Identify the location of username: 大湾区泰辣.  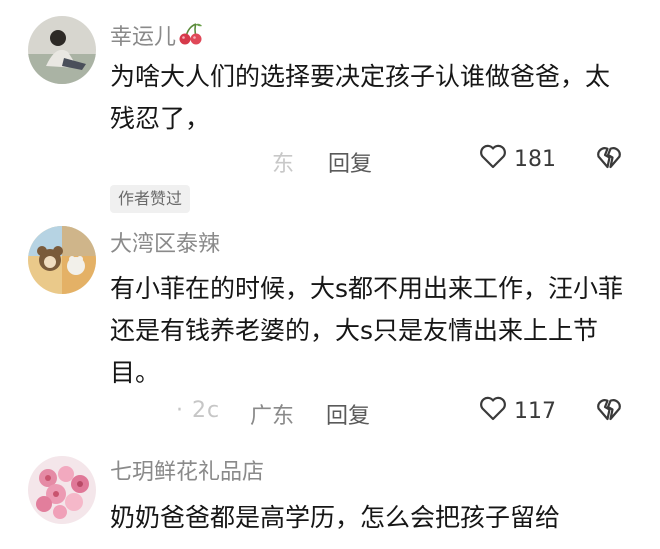
(165, 245).